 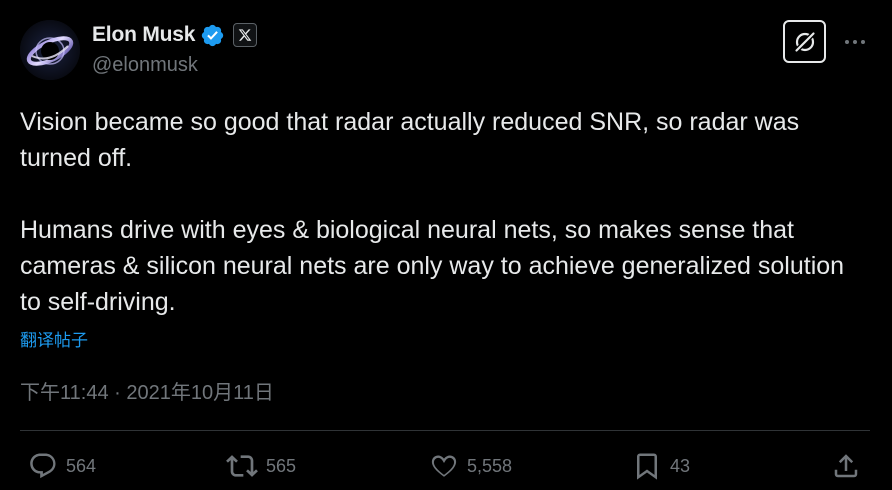 What do you see at coordinates (661, 466) in the screenshot?
I see `bookmark-button: 43` at bounding box center [661, 466].